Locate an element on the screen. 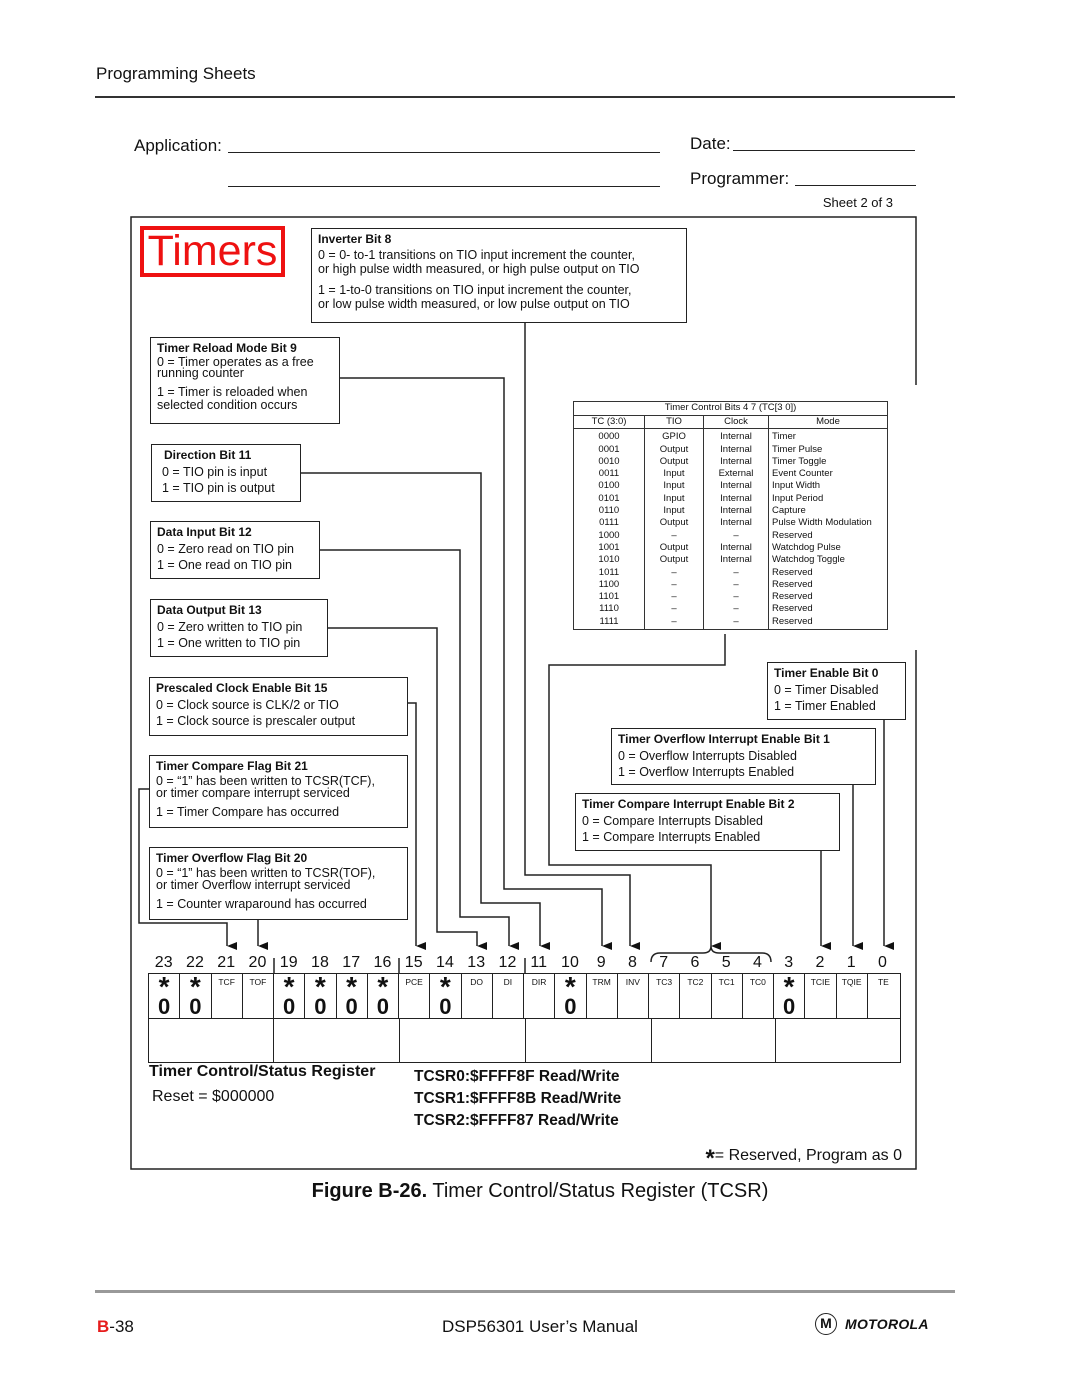 The image size is (1080, 1397). table-row: 0011 Input External Event Counter is located at coordinates (730, 474).